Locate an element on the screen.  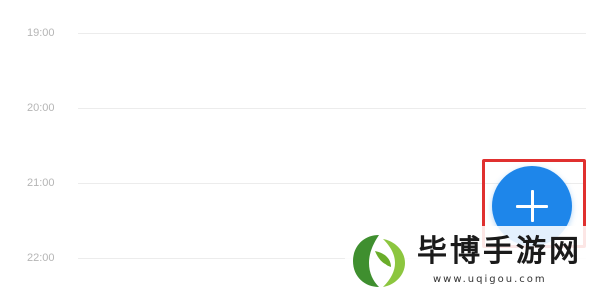
time-label: 20:00 is located at coordinates (41, 108).